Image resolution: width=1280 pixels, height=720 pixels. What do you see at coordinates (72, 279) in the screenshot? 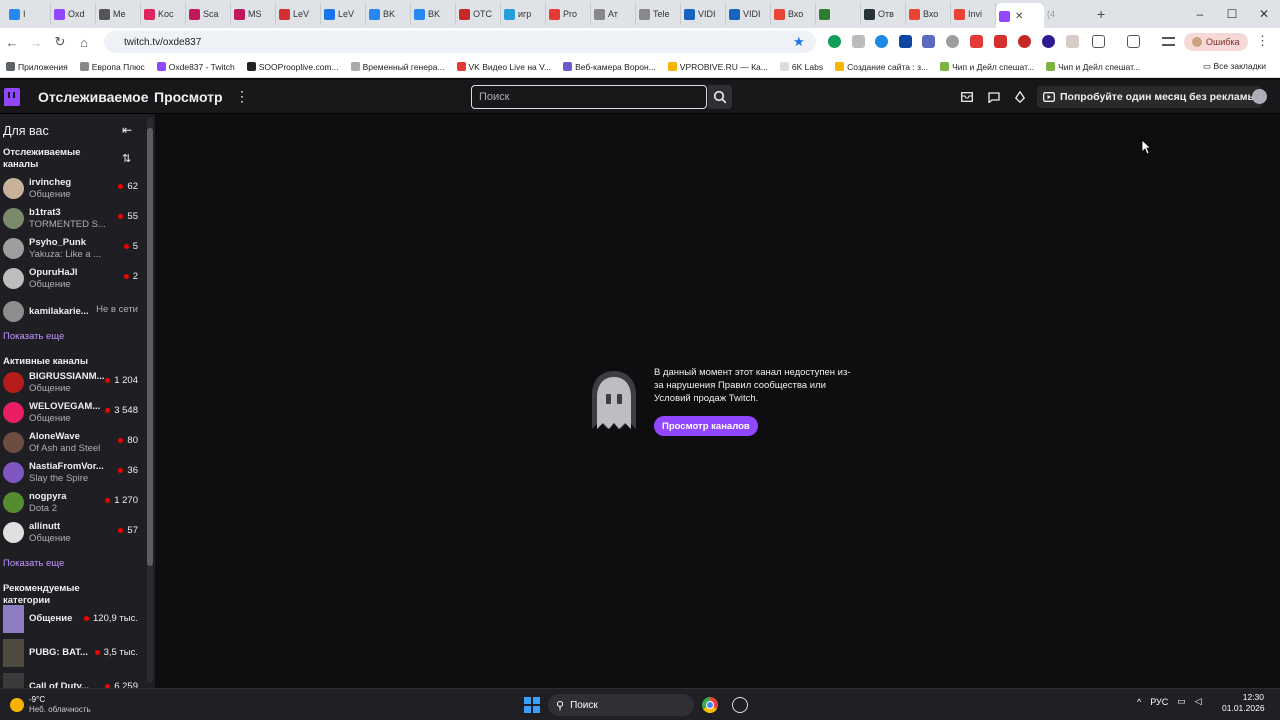
I see `channel-row: OpuruHaJl Общение 2` at bounding box center [72, 279].